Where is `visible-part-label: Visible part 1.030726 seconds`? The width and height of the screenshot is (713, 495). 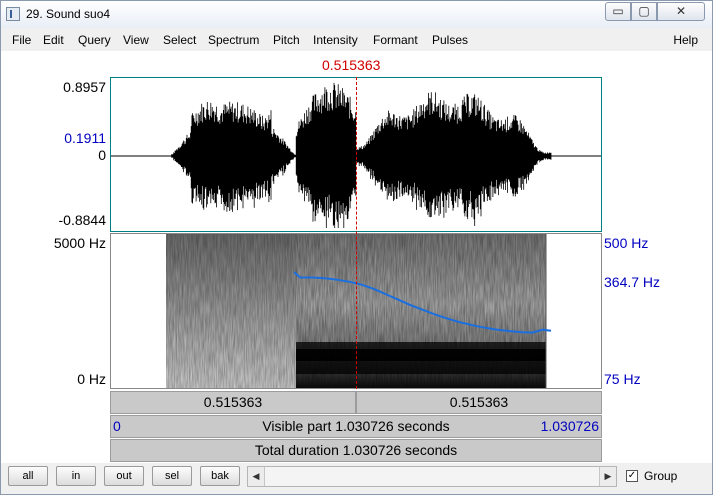
visible-part-label: Visible part 1.030726 seconds is located at coordinates (356, 426).